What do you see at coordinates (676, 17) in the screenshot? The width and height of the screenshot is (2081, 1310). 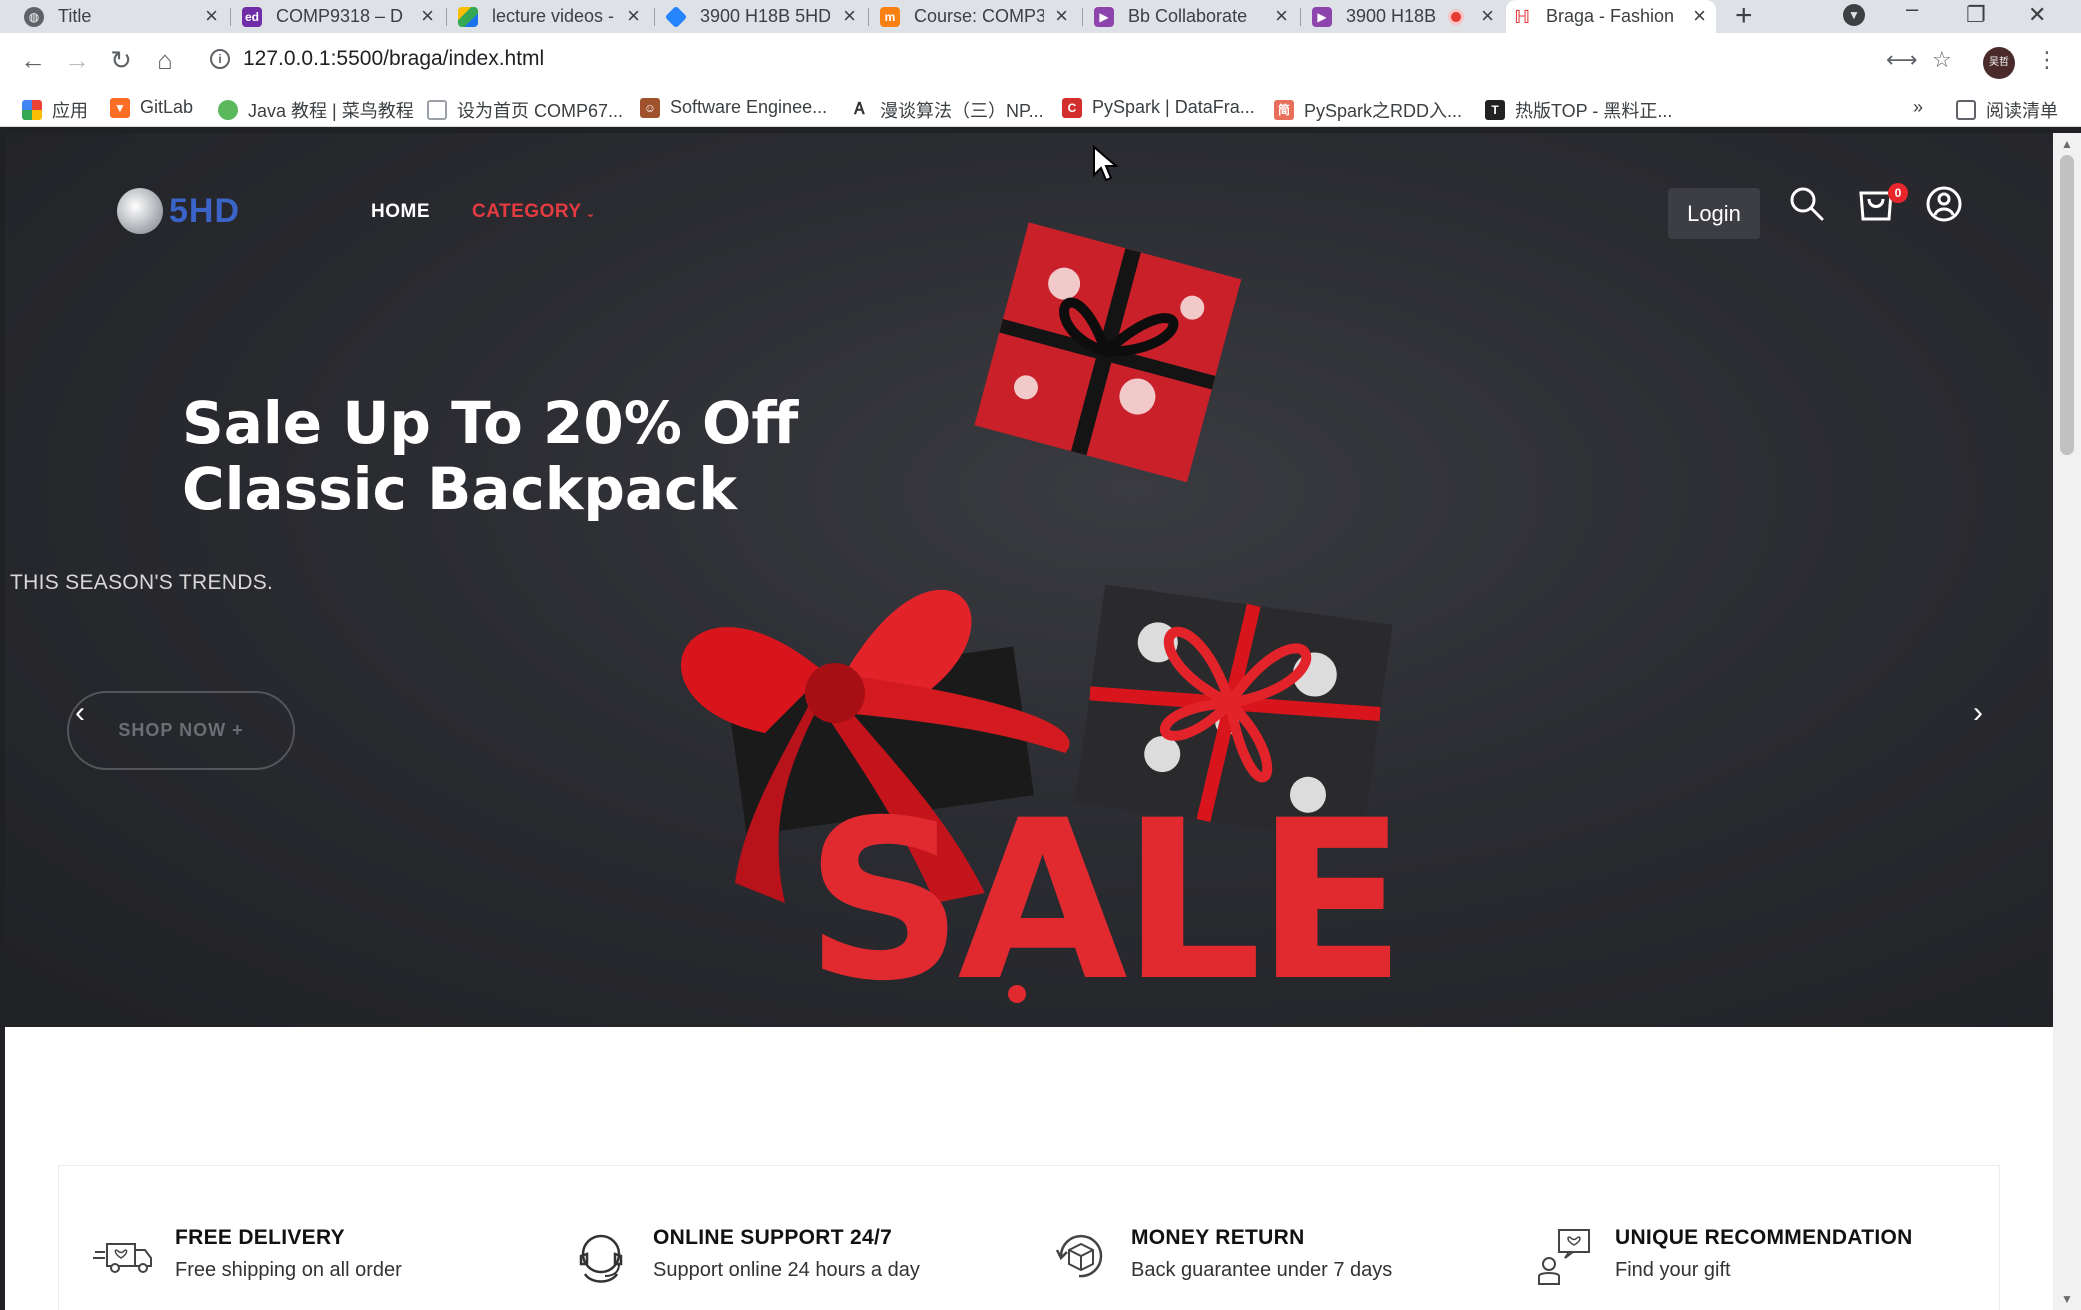 I see `jira-icon` at bounding box center [676, 17].